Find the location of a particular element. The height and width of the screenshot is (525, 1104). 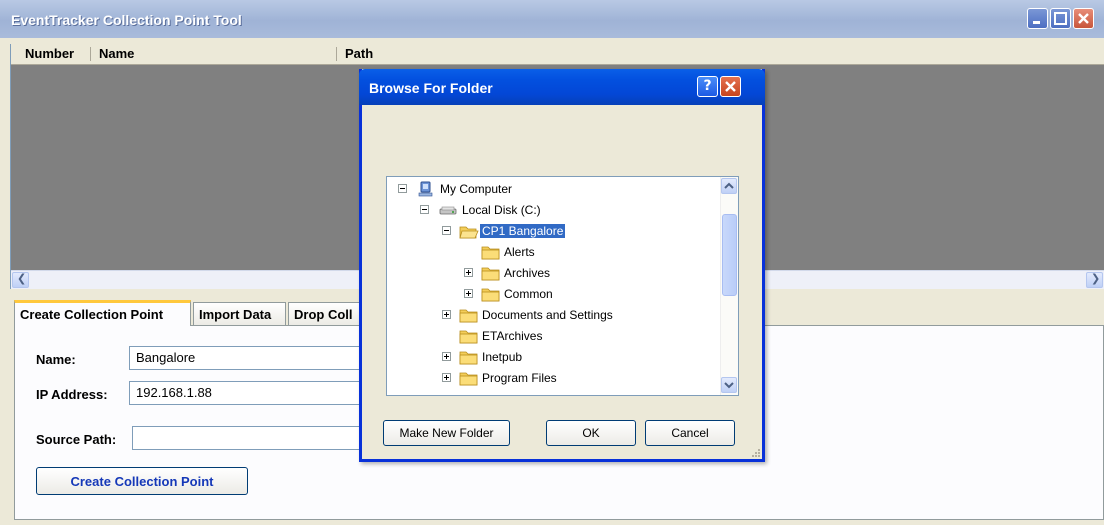

tree-node-label-selected: CP1 Bangalore is located at coordinates (522, 231).